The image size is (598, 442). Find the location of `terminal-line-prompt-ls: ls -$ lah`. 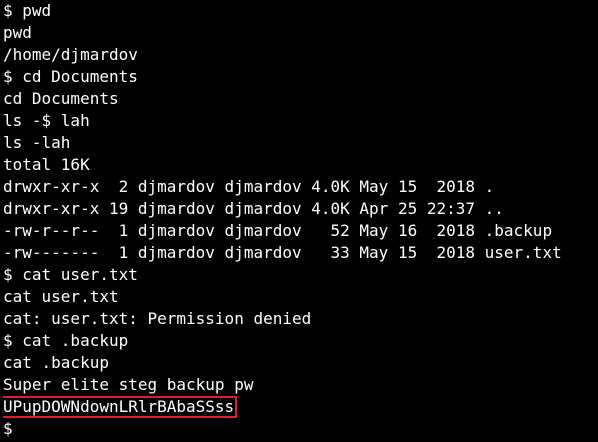

terminal-line-prompt-ls: ls -$ lah is located at coordinates (46, 120).